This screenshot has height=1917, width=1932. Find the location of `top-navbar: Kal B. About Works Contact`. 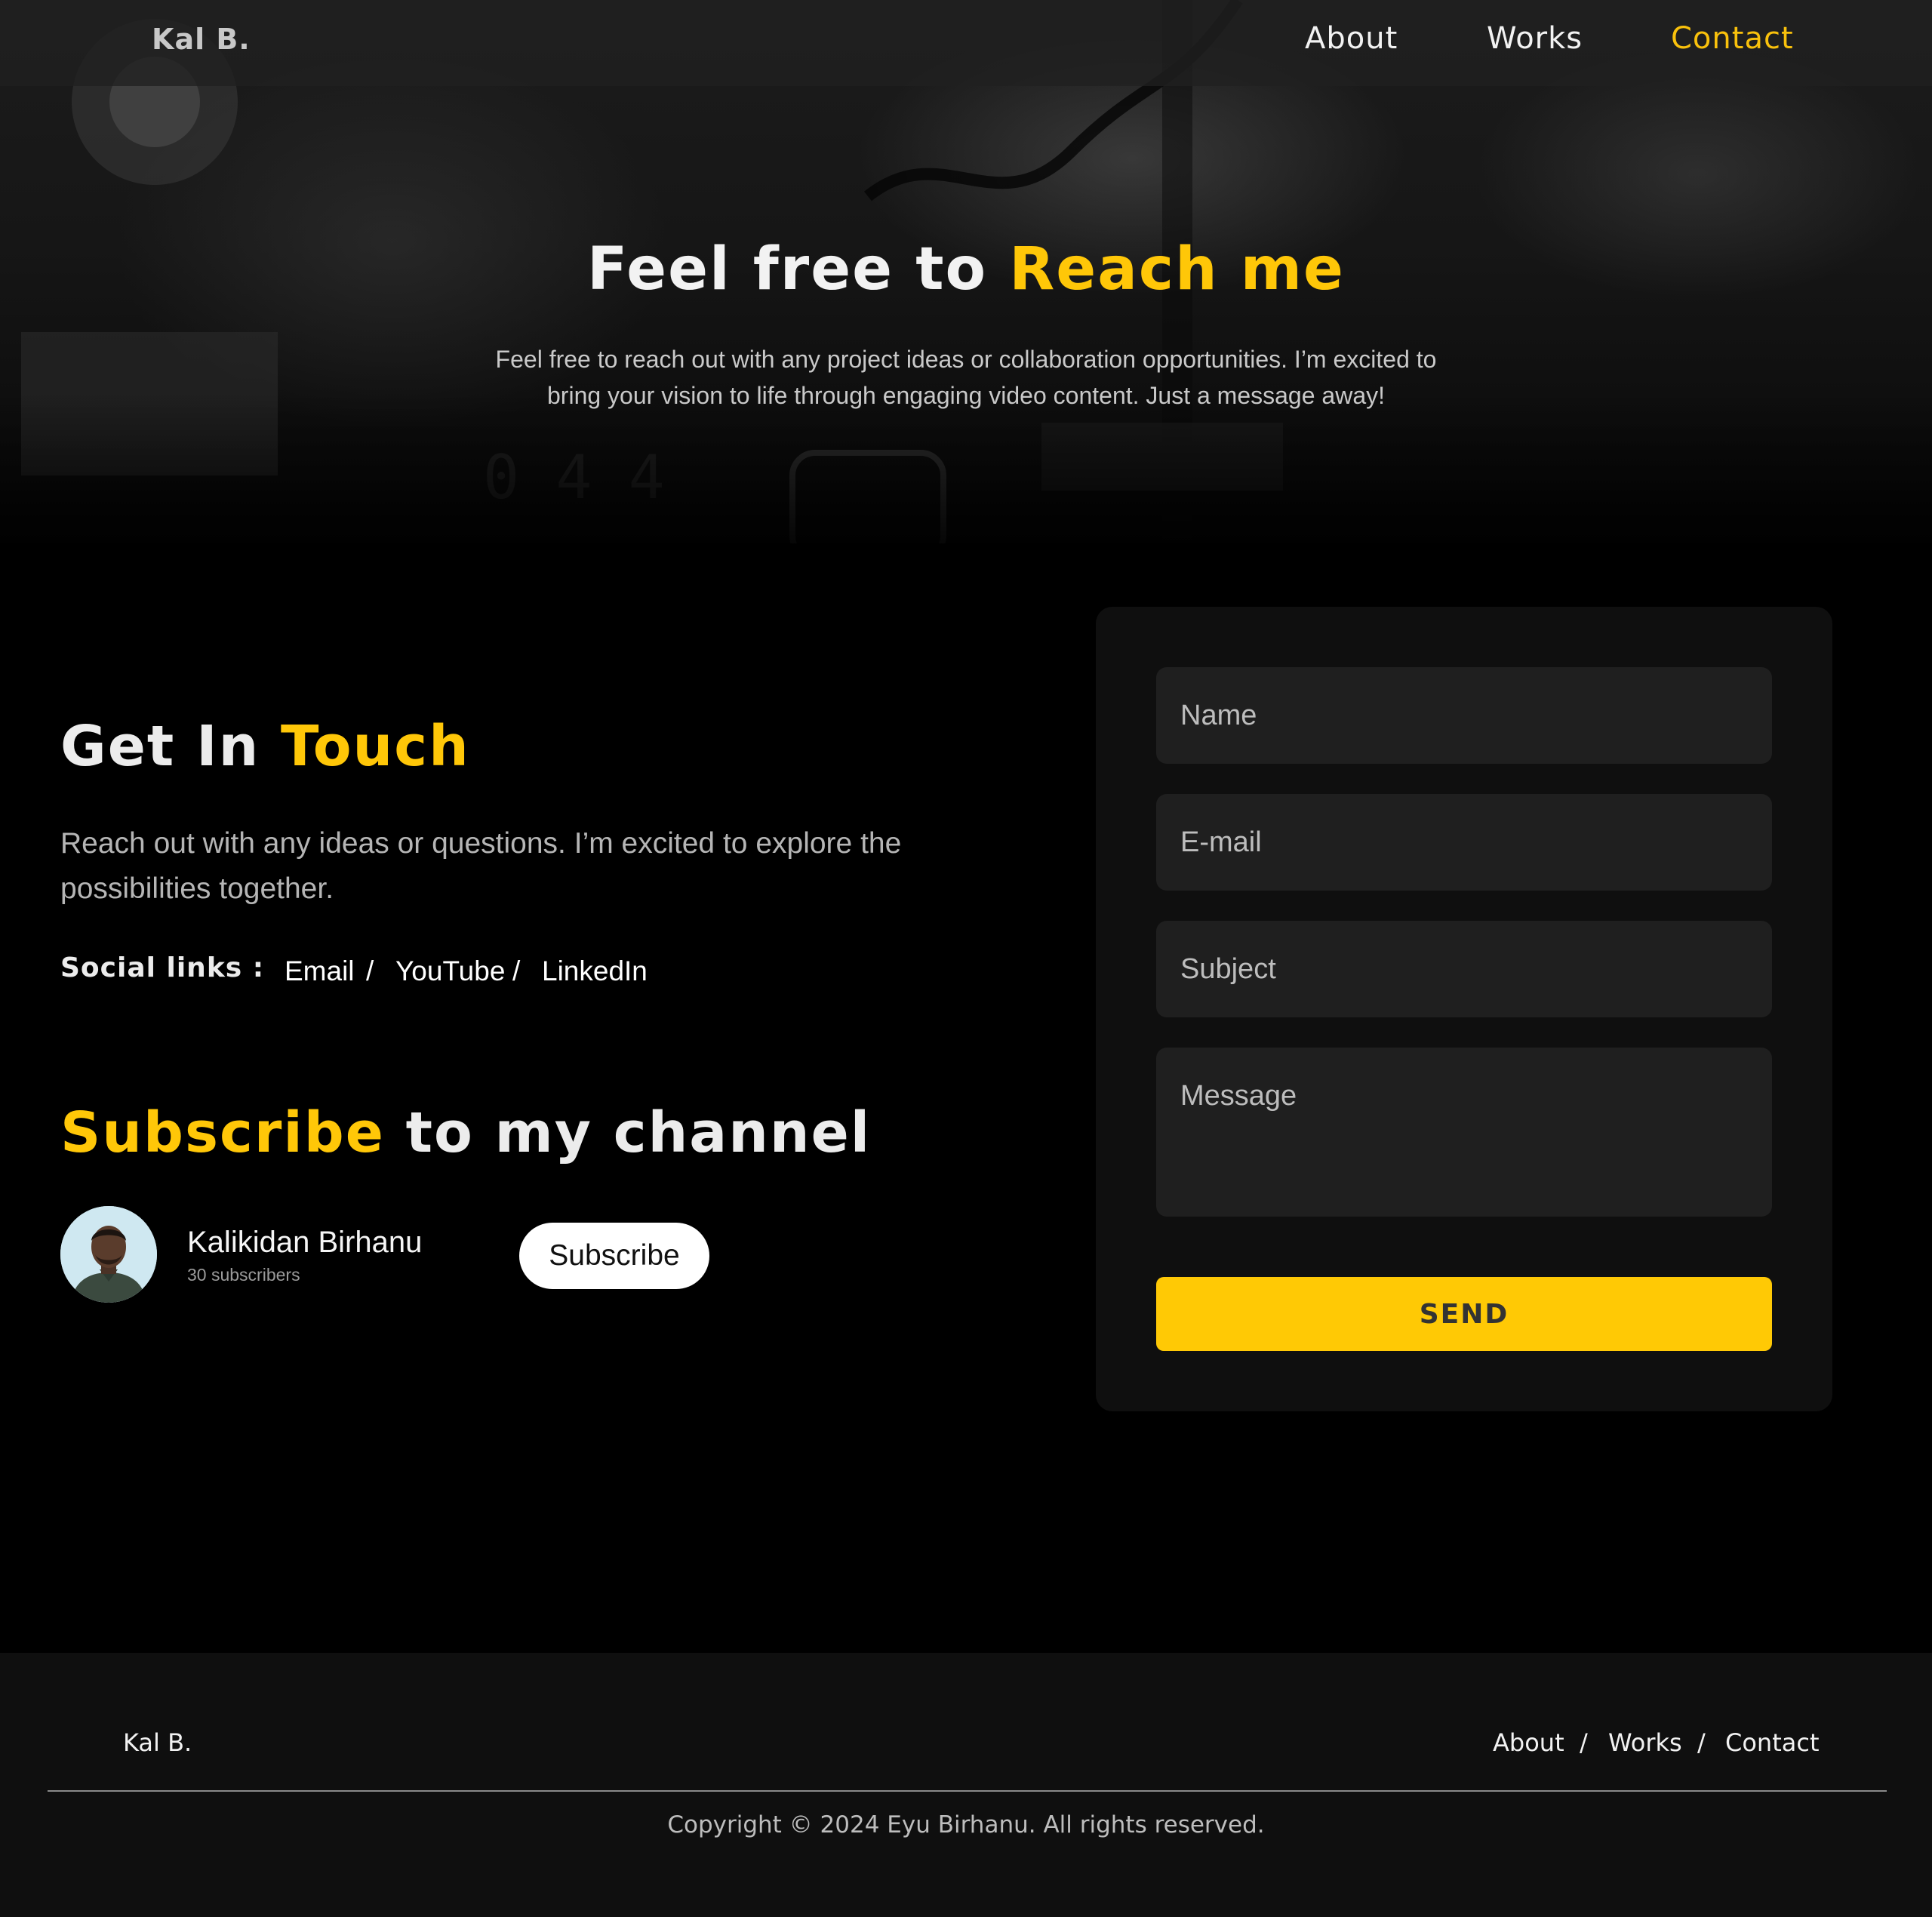

top-navbar: Kal B. About Works Contact is located at coordinates (966, 43).